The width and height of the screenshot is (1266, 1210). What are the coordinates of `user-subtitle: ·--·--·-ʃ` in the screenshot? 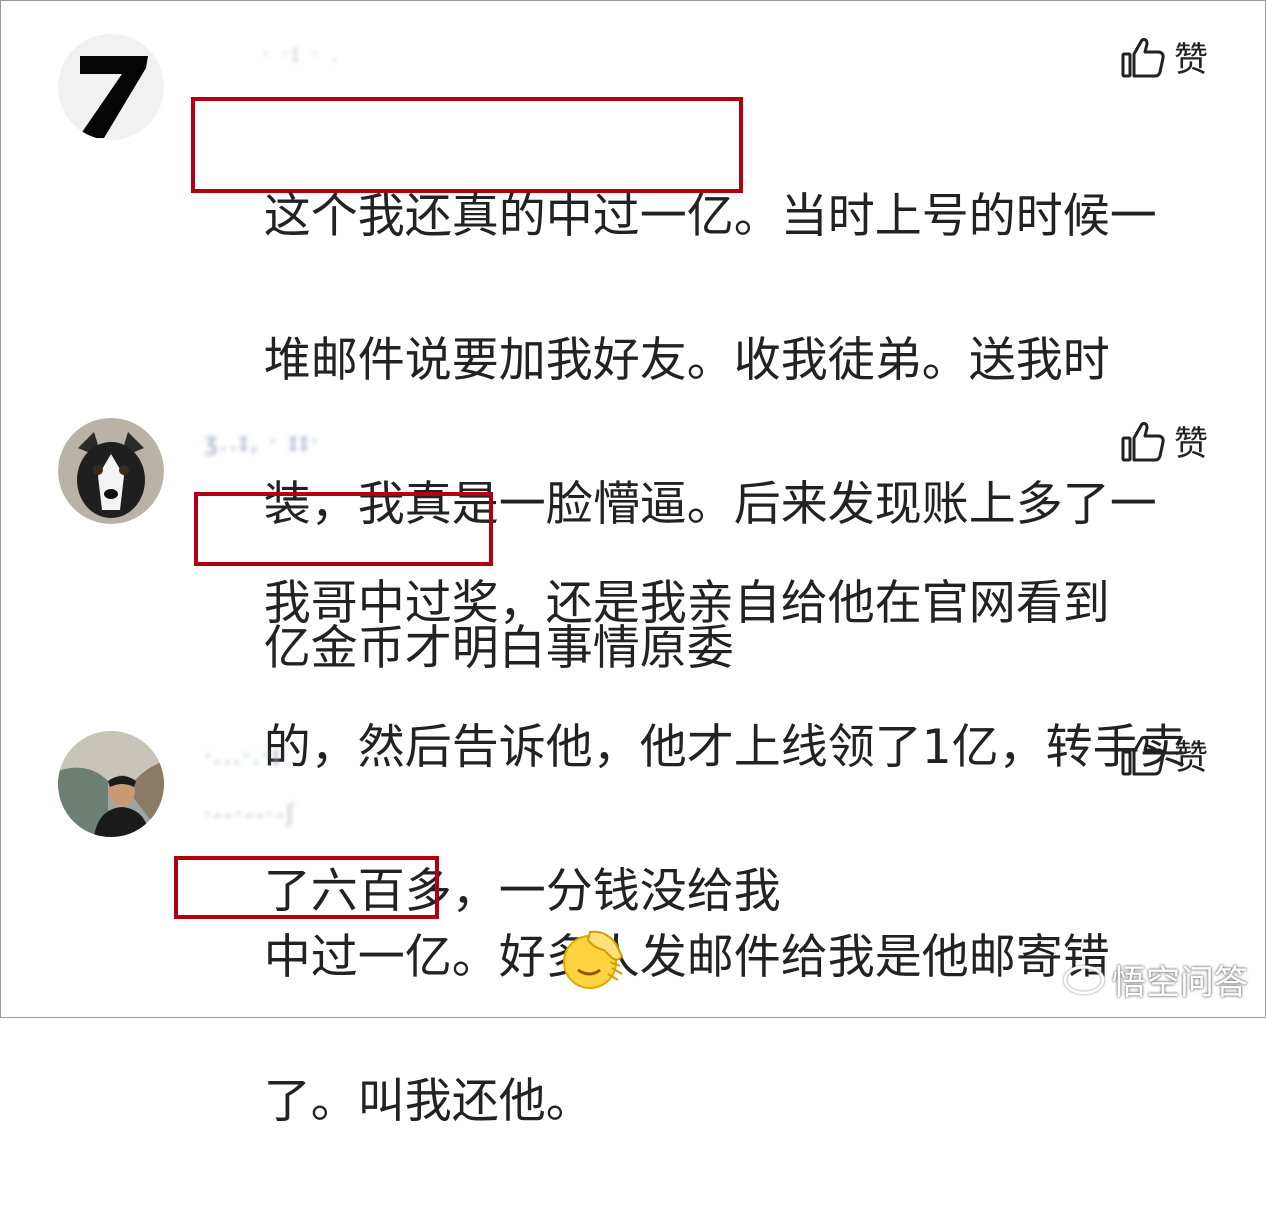 It's located at (250, 814).